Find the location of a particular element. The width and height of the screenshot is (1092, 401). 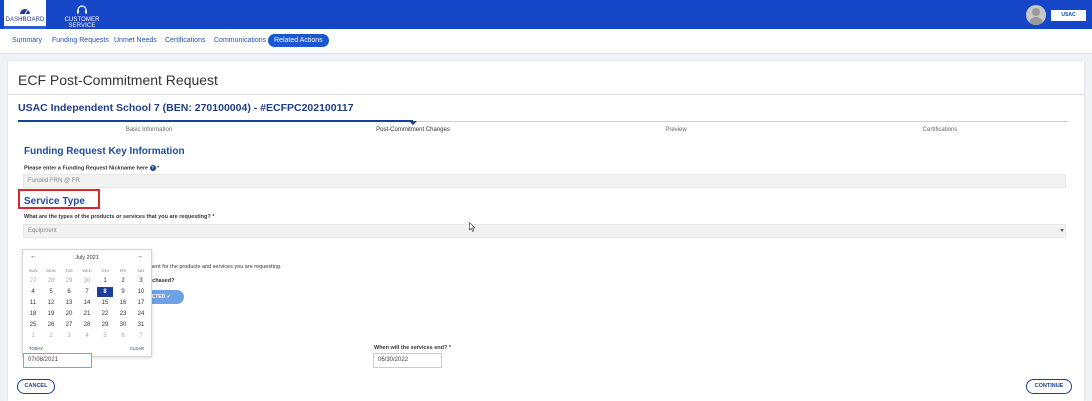

tab-funding-requests: Funding Requests is located at coordinates (80, 40).